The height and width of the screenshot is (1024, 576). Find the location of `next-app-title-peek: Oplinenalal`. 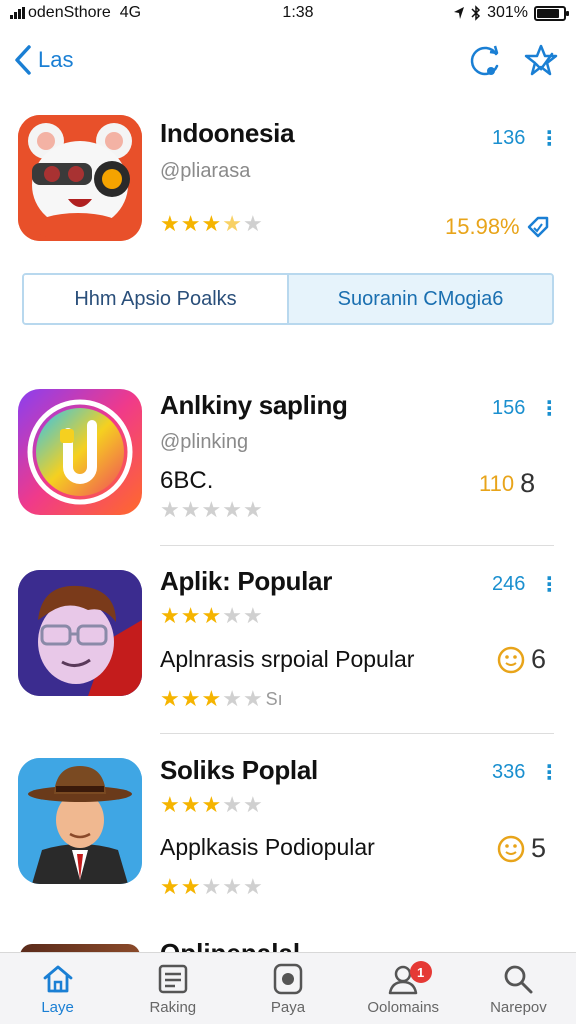

next-app-title-peek: Oplinenalal is located at coordinates (230, 945).